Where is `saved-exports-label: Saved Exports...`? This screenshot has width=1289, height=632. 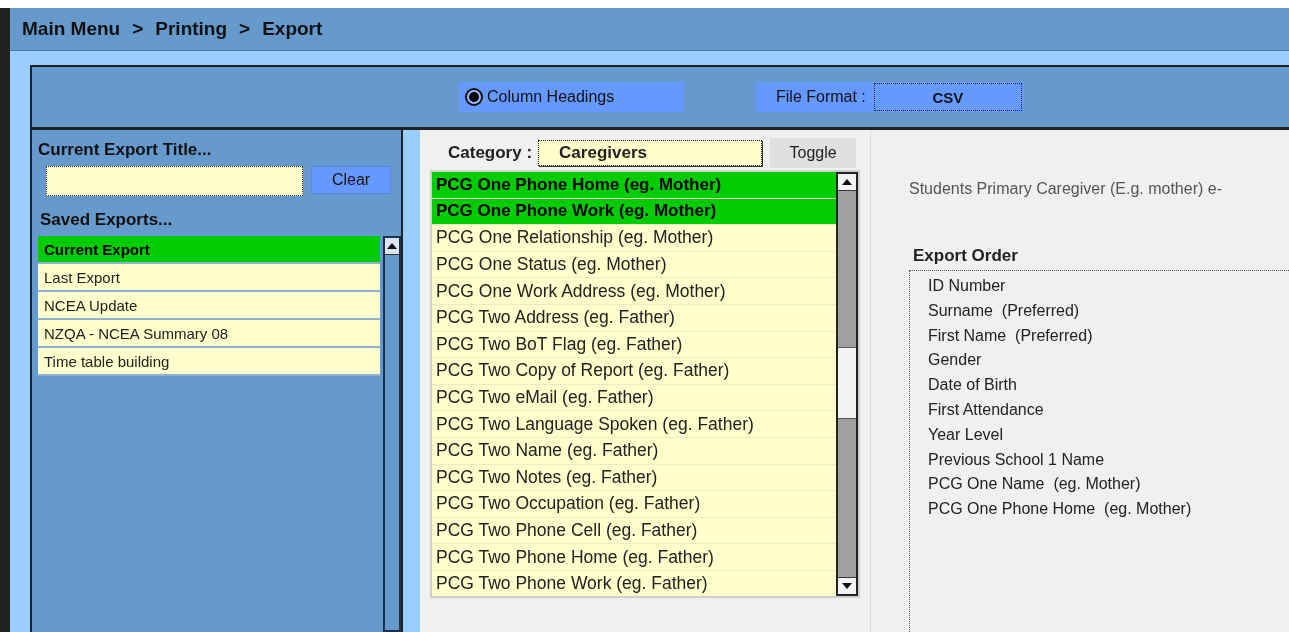 saved-exports-label: Saved Exports... is located at coordinates (107, 220).